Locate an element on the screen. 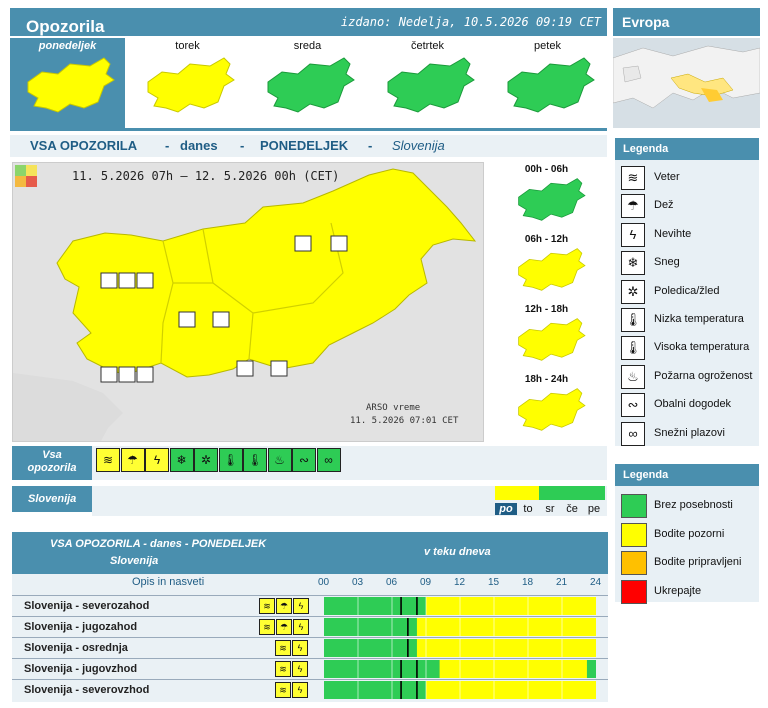  table-col-header: v teku dneva is located at coordinates (457, 552).